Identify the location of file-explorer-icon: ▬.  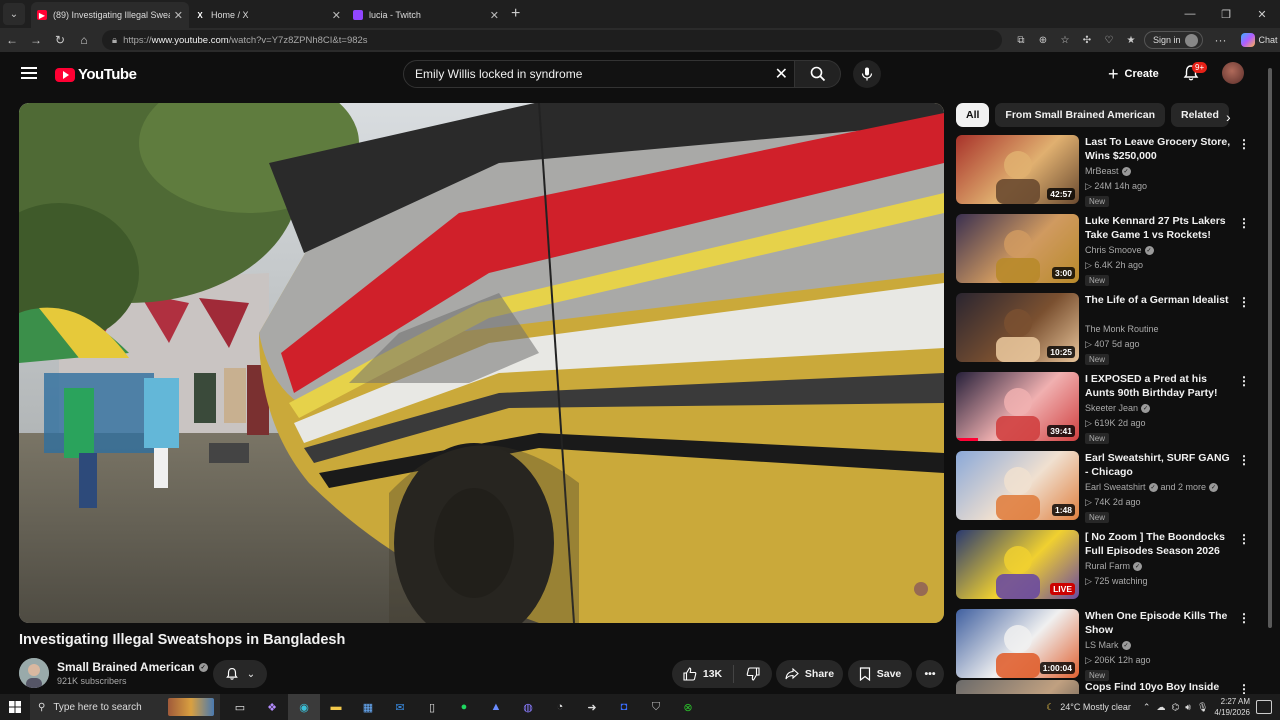
(336, 707).